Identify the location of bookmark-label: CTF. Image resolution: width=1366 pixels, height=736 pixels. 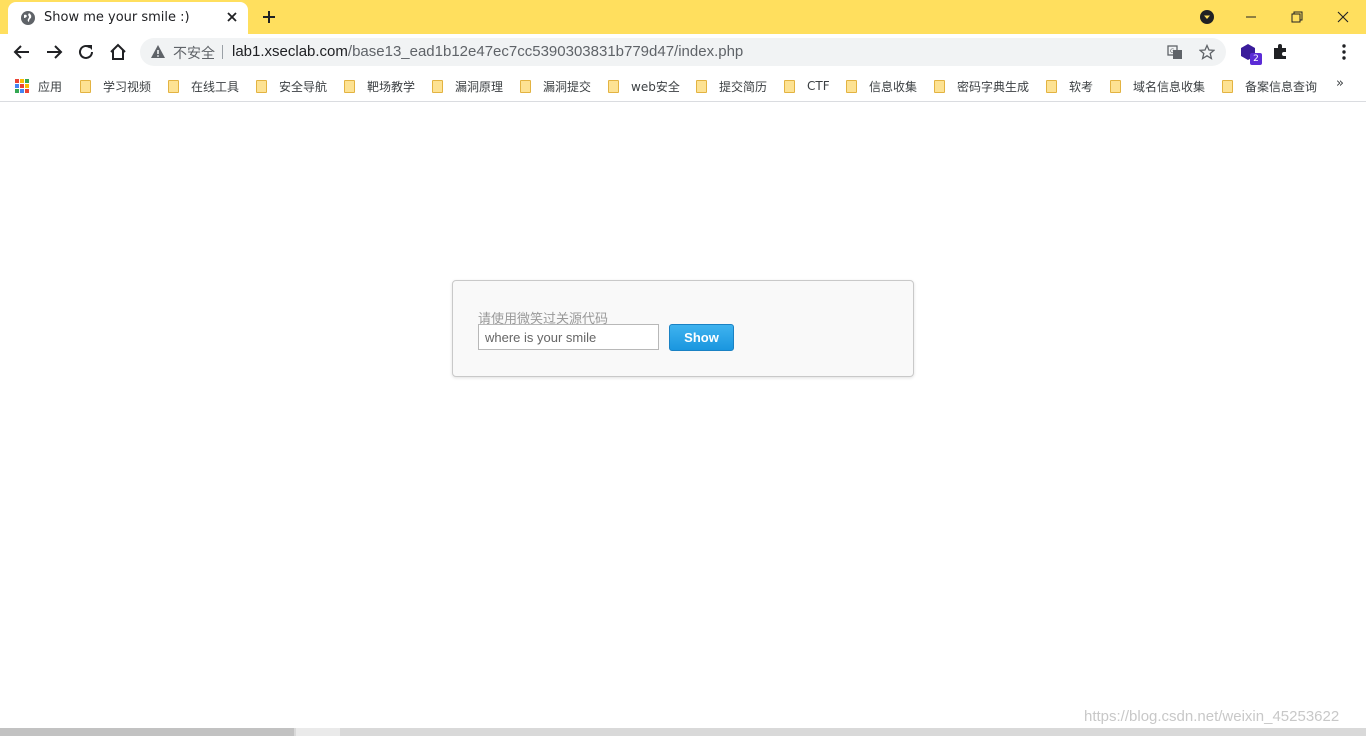
(818, 86).